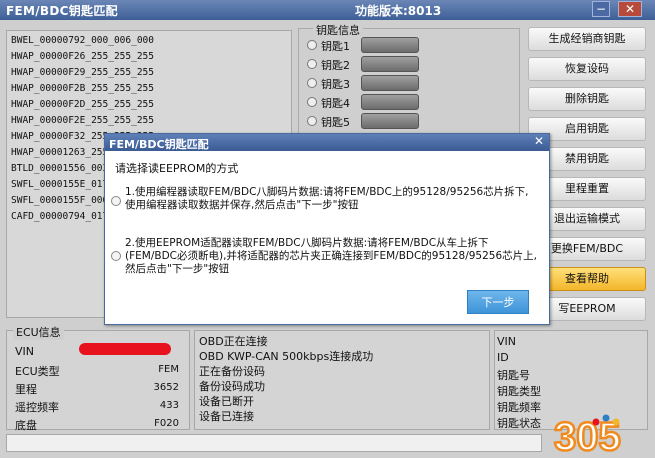 This screenshot has height=458, width=655. I want to click on list-item: HWAP_00000F29_255_255_255, so click(82, 72).